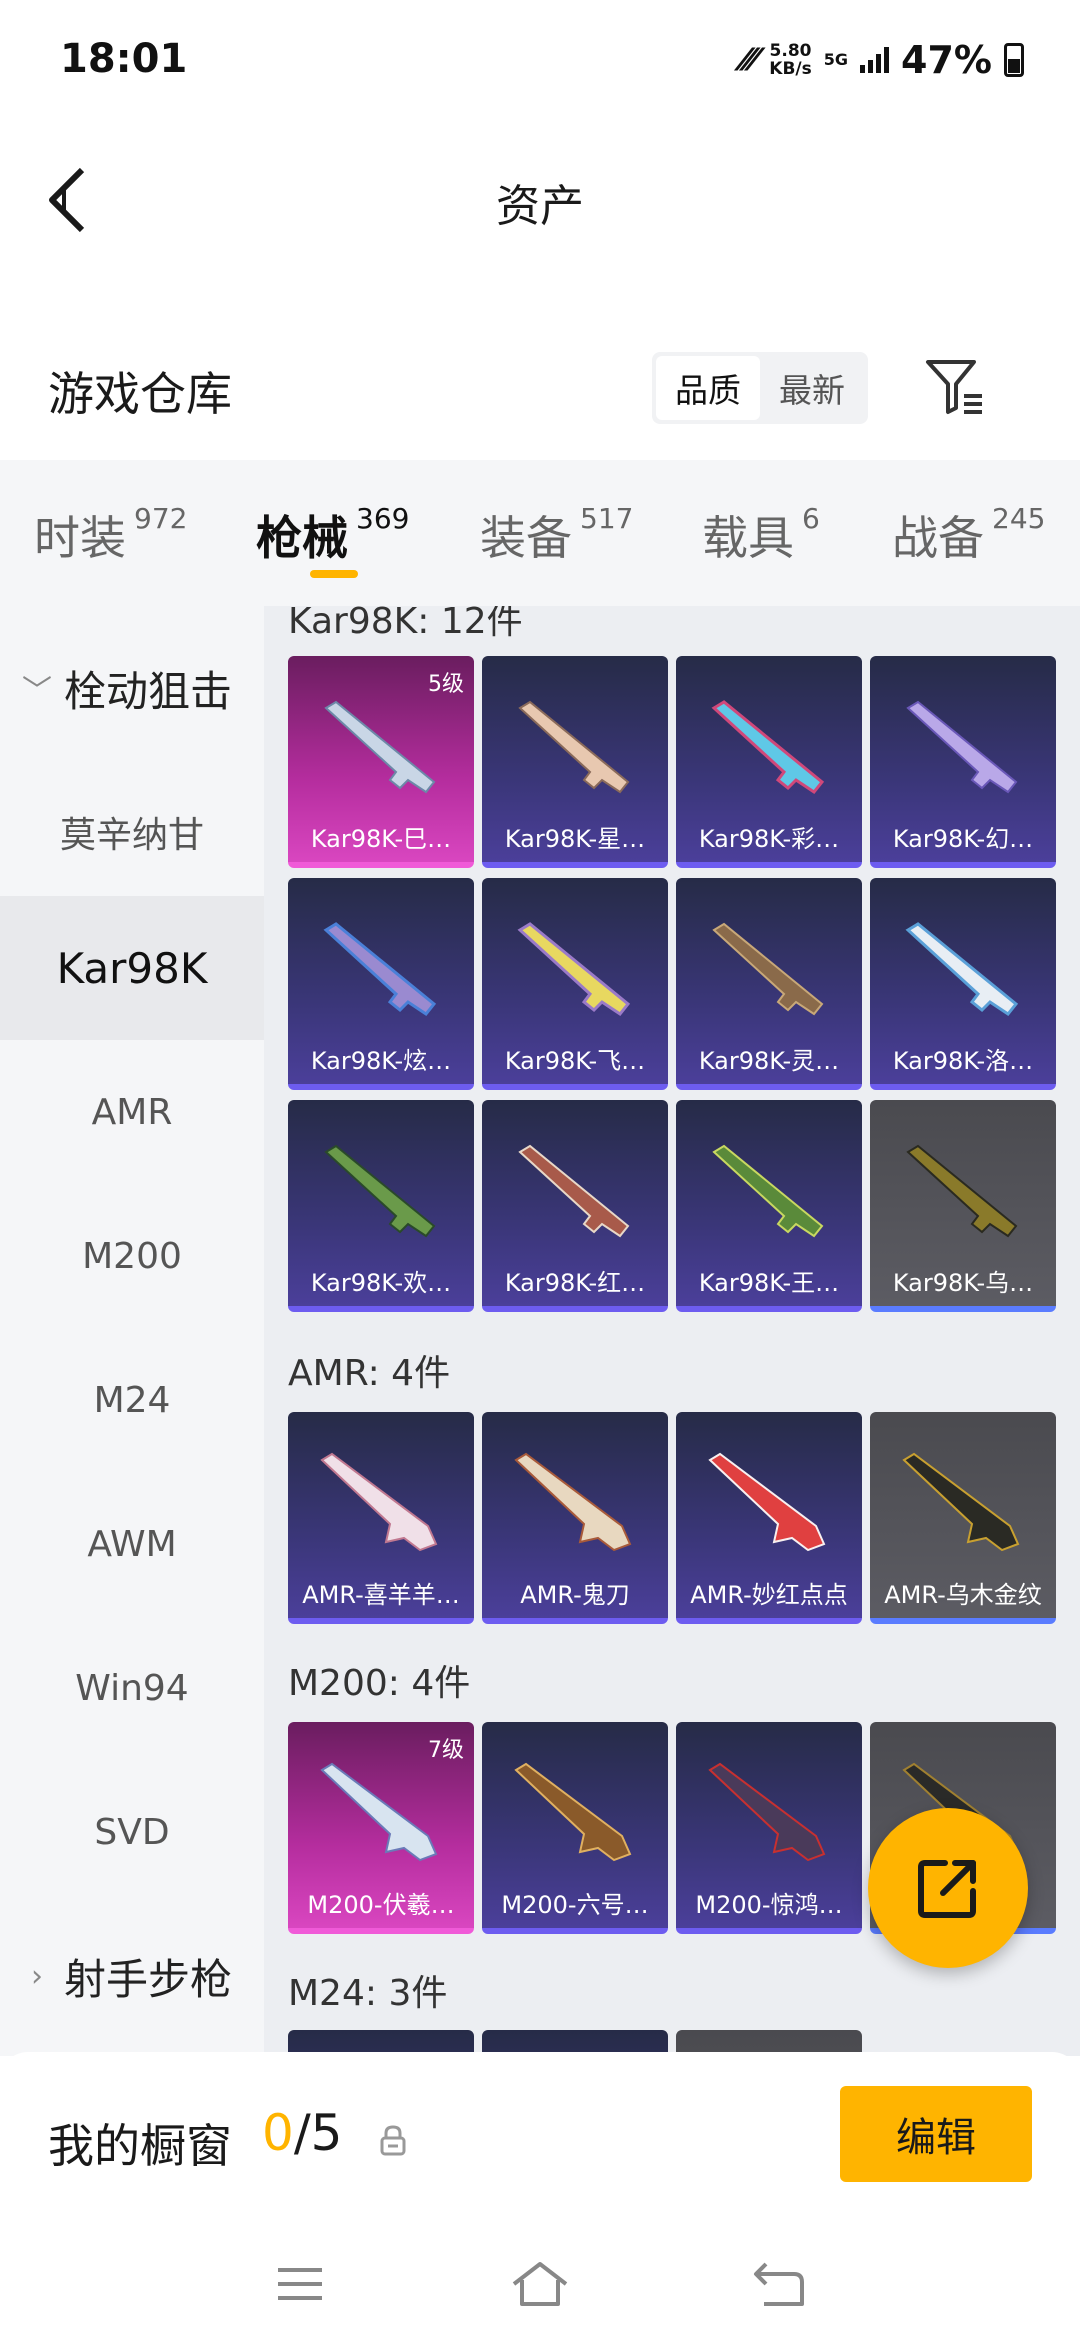 The image size is (1080, 2344). I want to click on tab-equipment: 装备 517, so click(556, 535).